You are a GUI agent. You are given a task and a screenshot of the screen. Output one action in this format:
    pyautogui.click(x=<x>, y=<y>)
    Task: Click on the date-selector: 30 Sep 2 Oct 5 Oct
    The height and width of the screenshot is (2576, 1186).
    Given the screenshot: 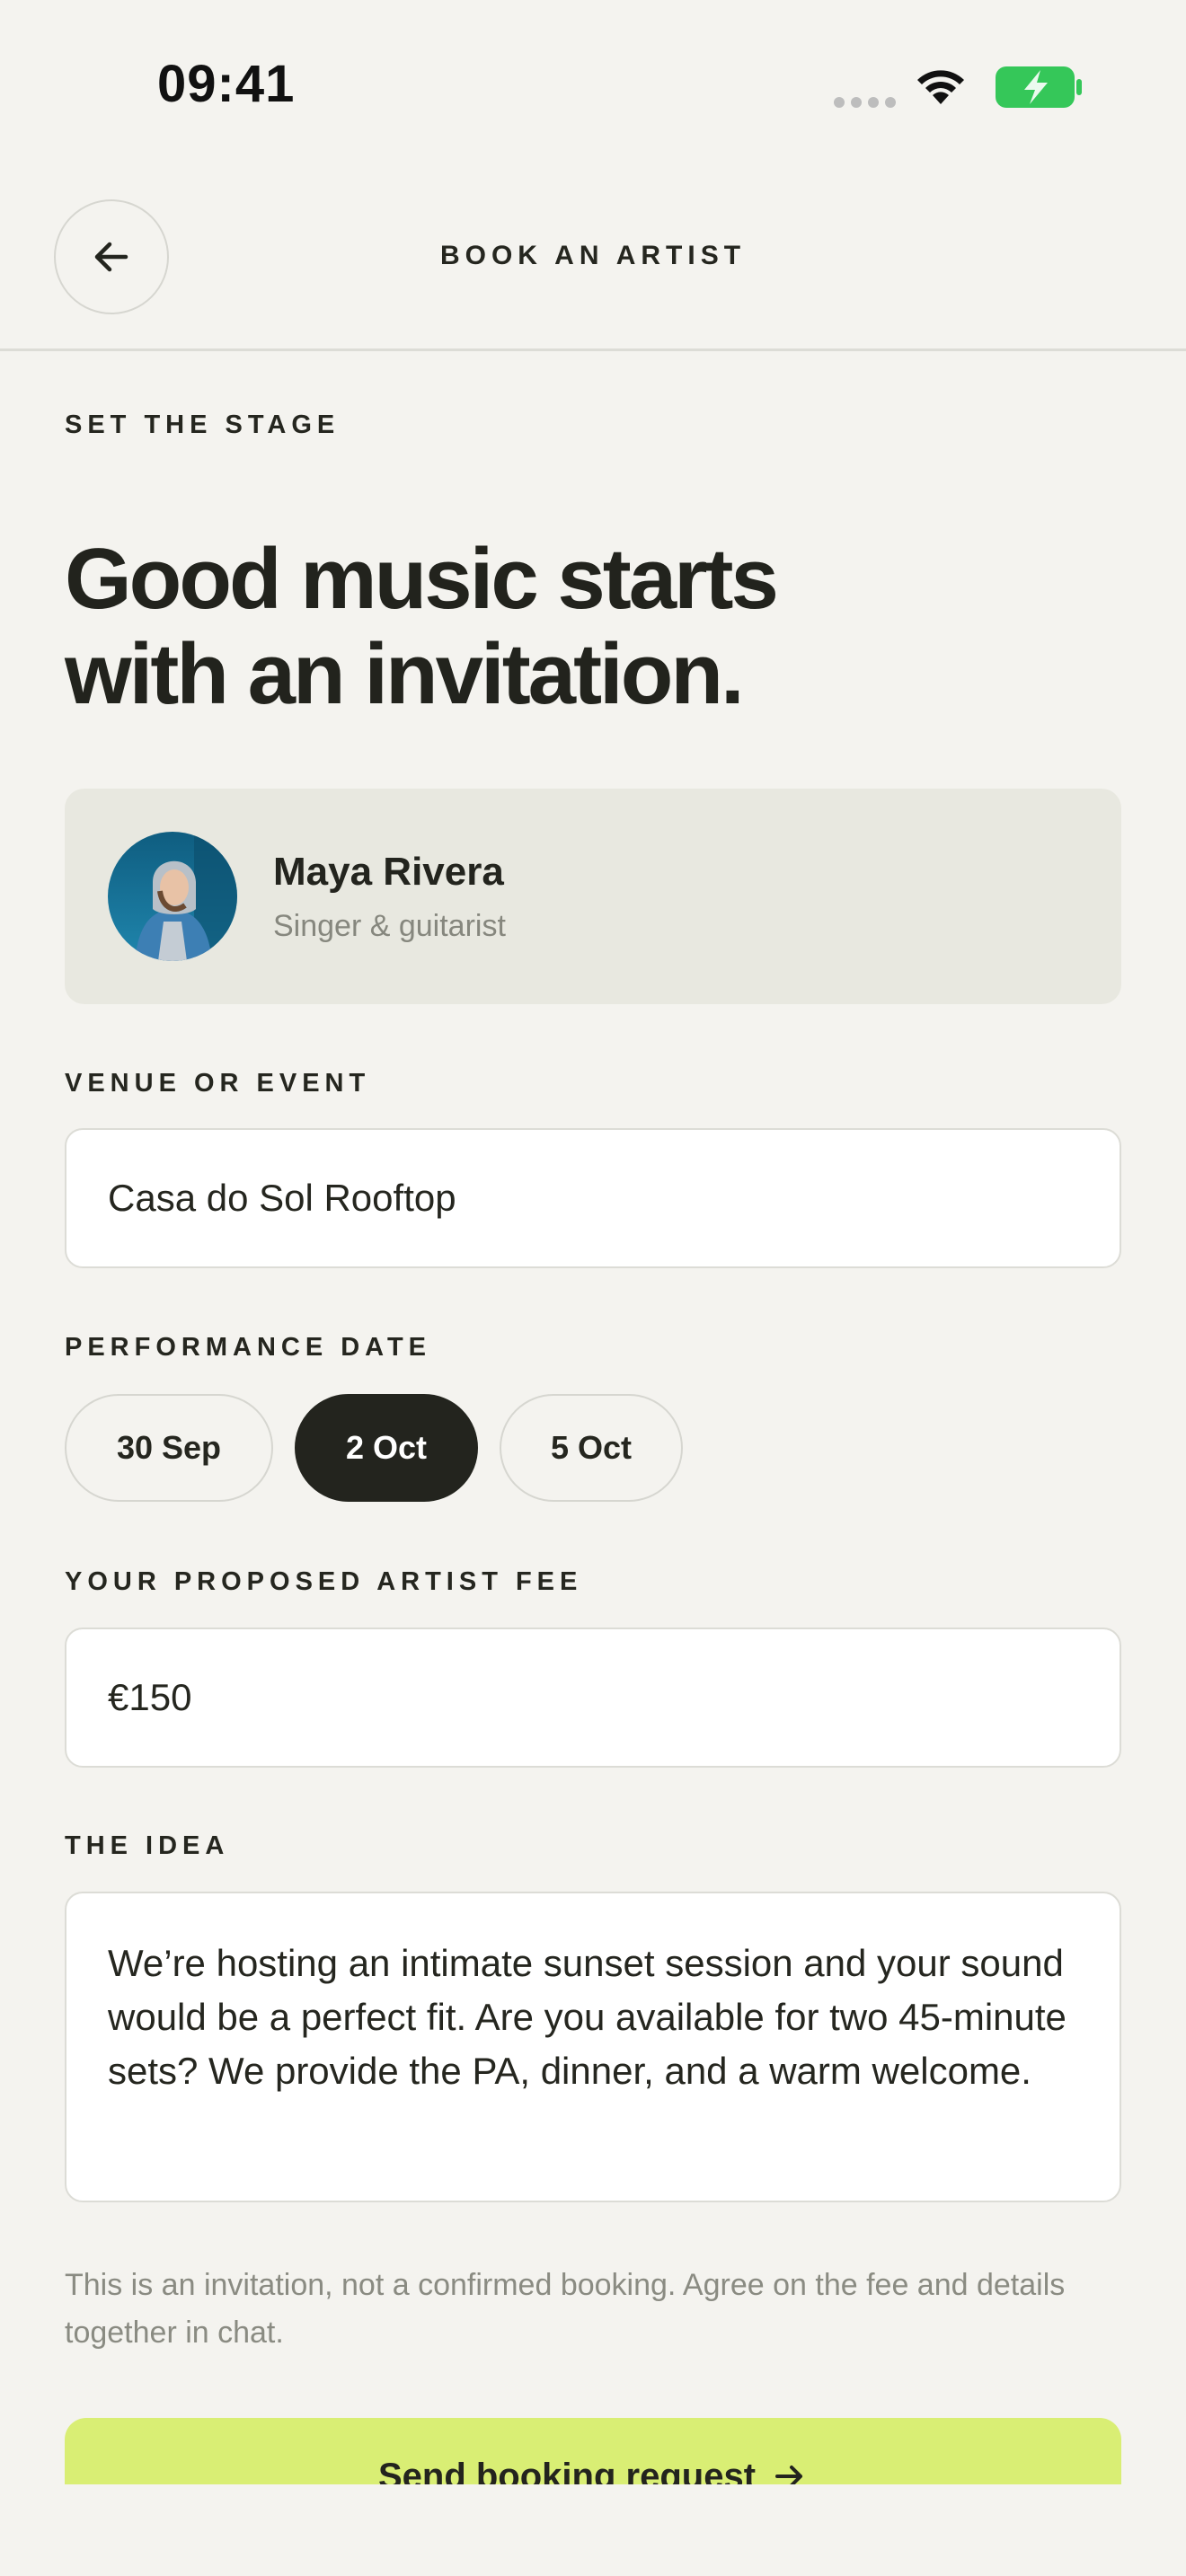 What is the action you would take?
    pyautogui.click(x=374, y=1448)
    